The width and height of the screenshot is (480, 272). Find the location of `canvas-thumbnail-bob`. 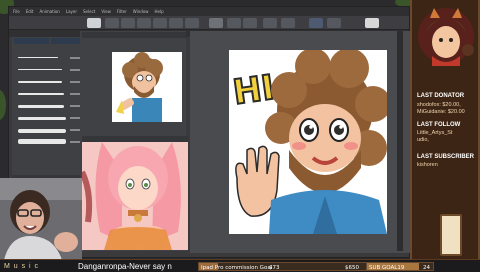

canvas-thumbnail-bob is located at coordinates (147, 87).